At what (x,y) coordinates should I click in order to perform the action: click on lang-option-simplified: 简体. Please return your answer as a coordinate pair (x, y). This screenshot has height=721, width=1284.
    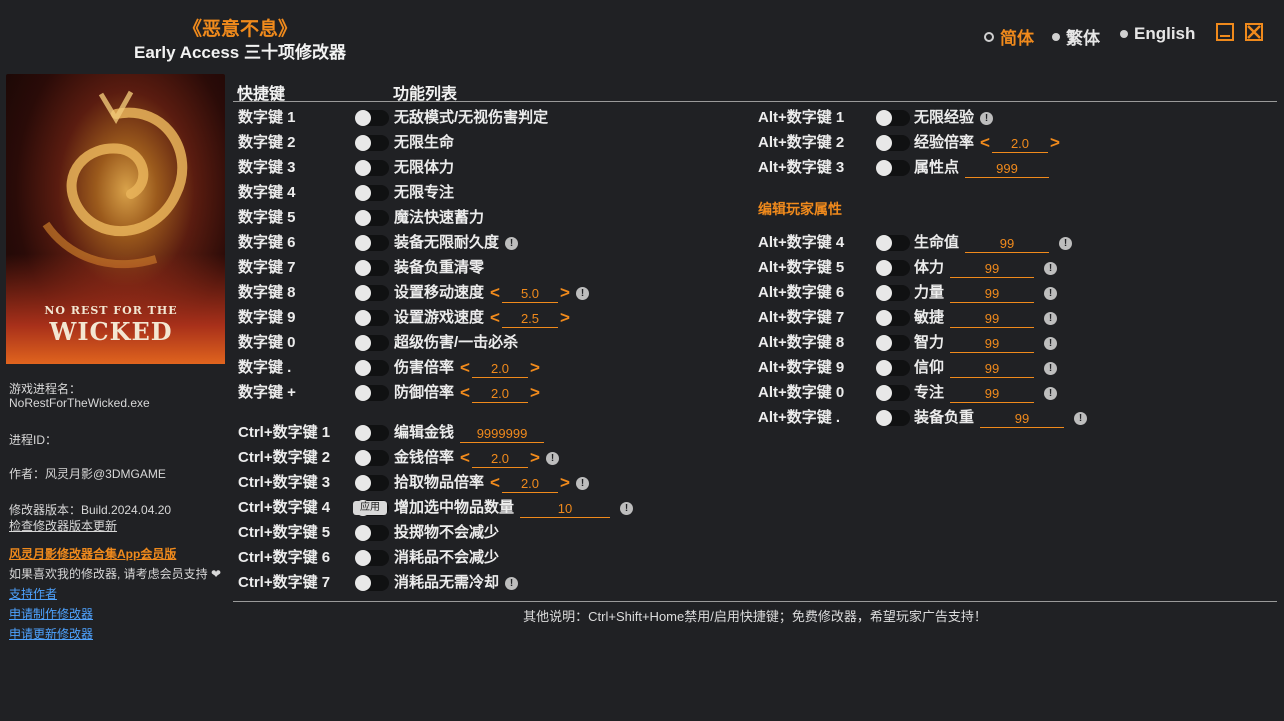
    Looking at the image, I should click on (1009, 36).